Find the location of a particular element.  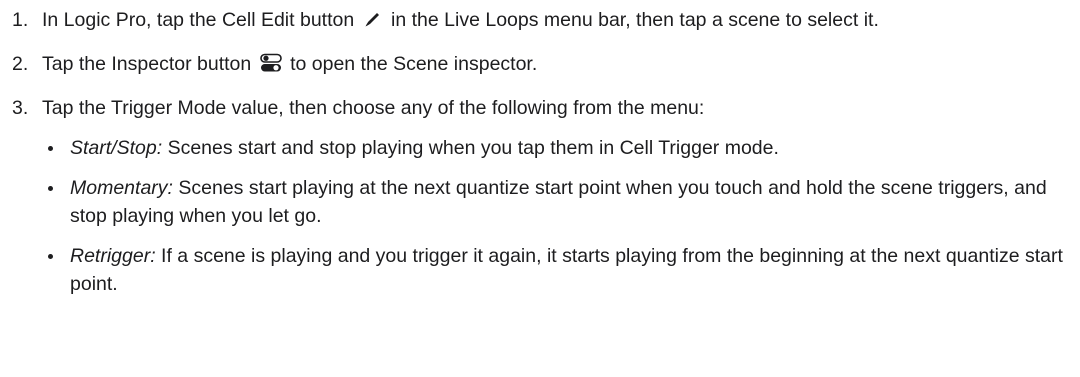

step-text: Tap the Inspector button is located at coordinates (147, 64).